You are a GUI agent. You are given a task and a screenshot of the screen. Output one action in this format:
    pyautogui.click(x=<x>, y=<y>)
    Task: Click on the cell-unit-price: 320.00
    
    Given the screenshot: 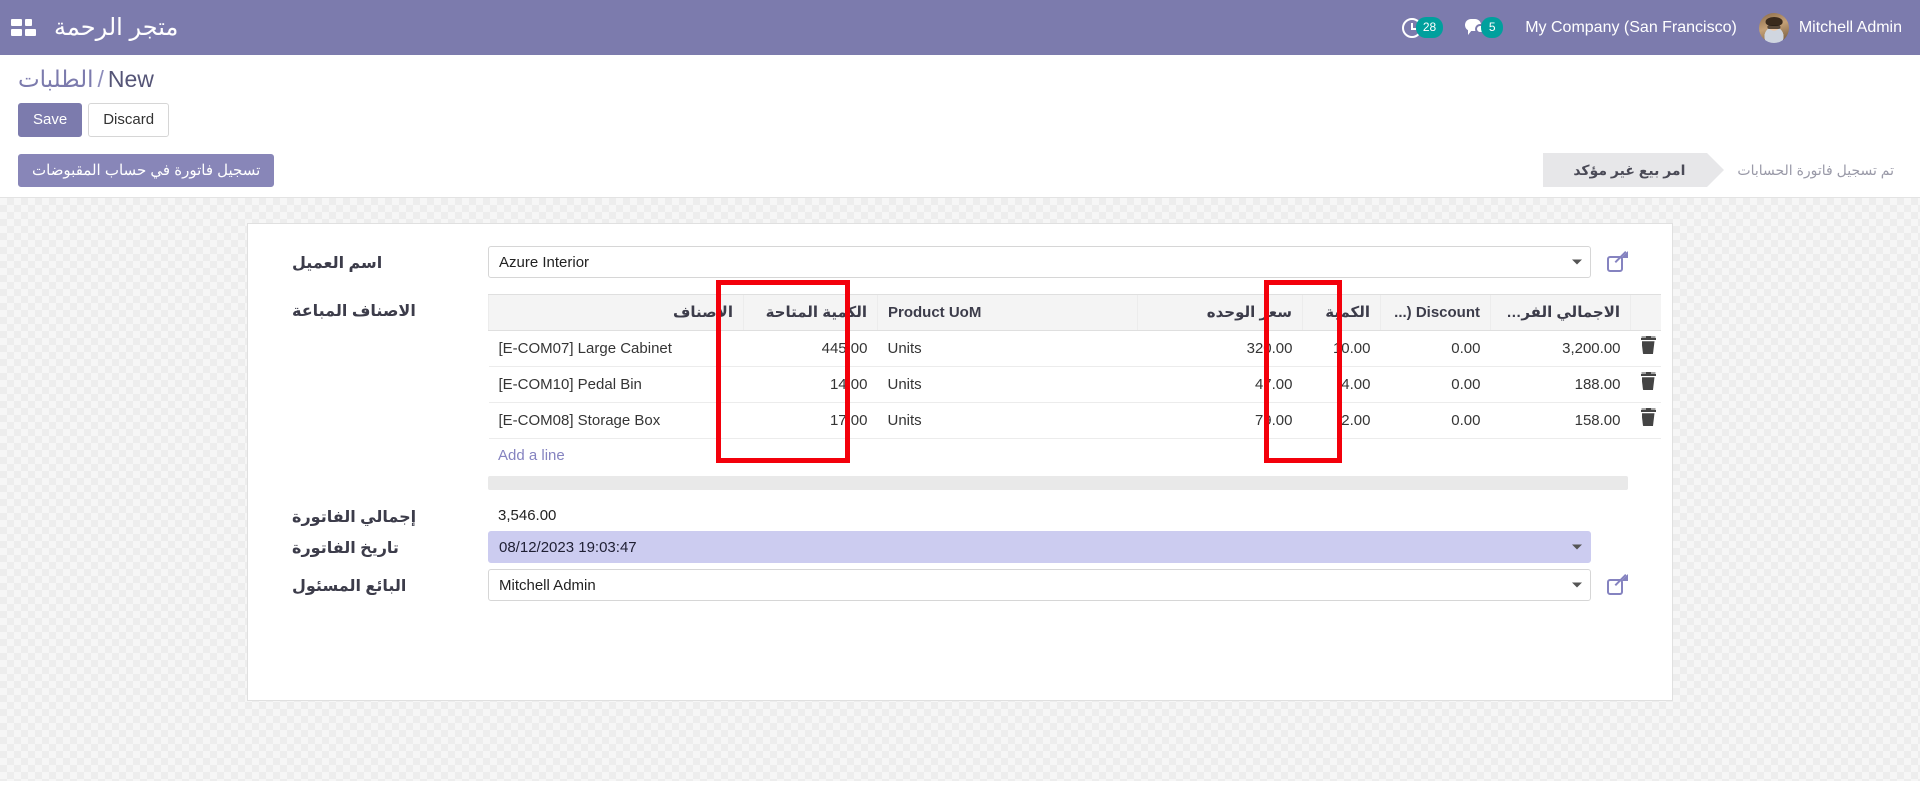 What is the action you would take?
    pyautogui.click(x=1220, y=349)
    